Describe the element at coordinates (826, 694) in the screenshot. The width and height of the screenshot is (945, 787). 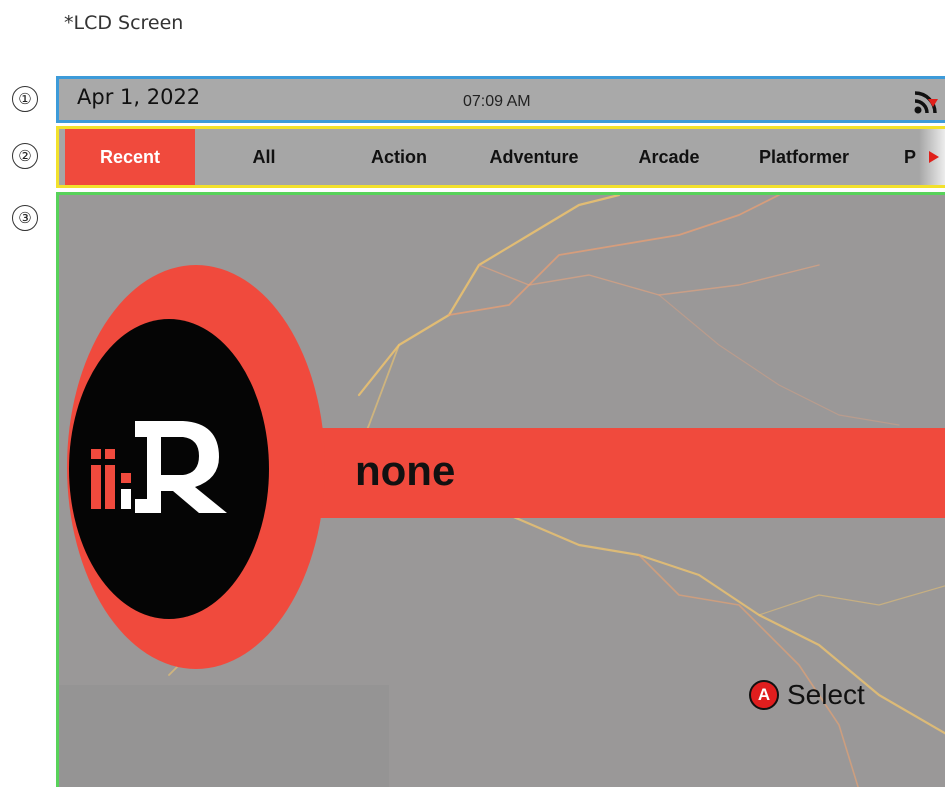
I see `select-label: Select` at that location.